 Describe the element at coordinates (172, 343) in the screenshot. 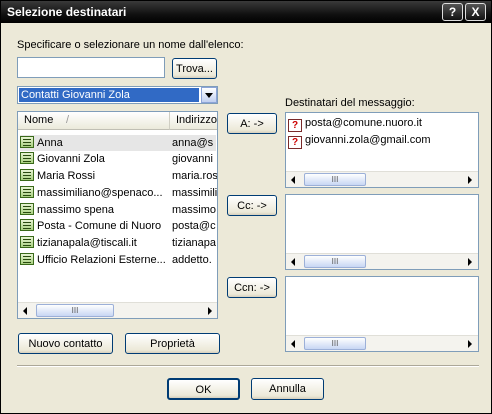

I see `properties-button: Proprietà` at that location.